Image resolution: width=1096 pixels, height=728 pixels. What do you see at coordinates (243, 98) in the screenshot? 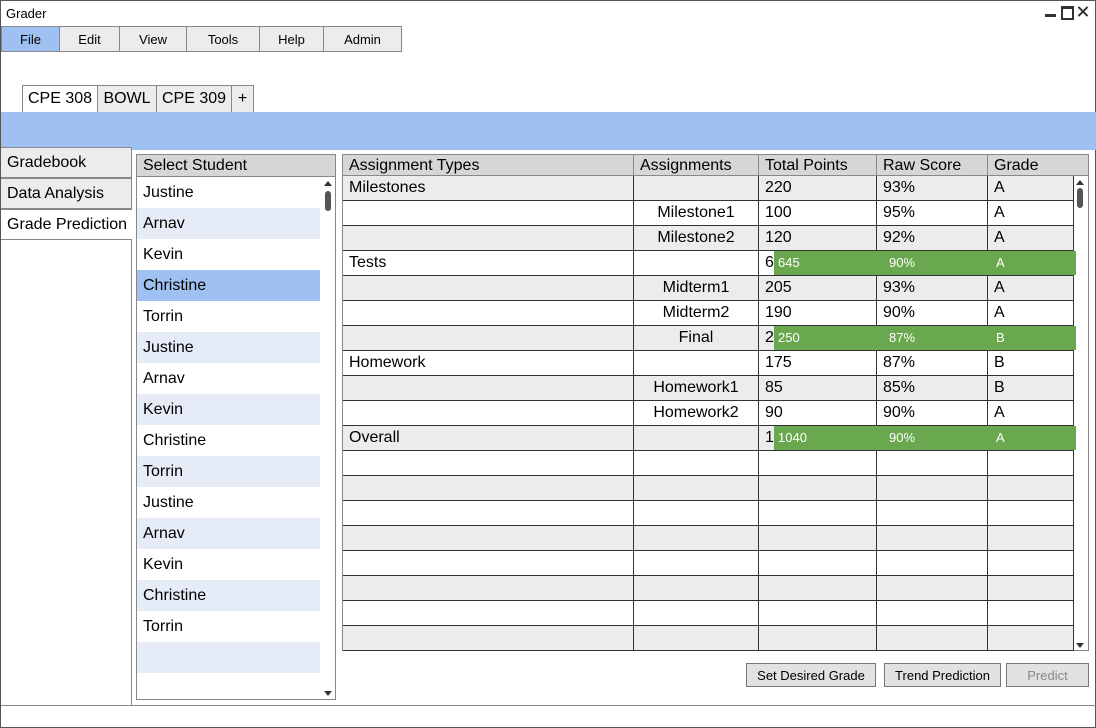
I see `add-tab-button: +` at bounding box center [243, 98].